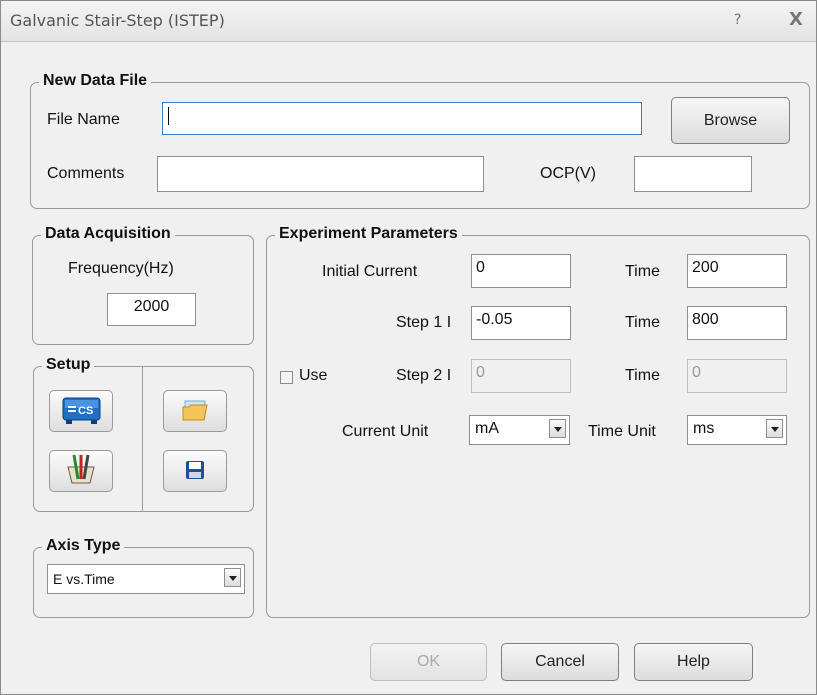 This screenshot has height=695, width=817. I want to click on use-step-2-checkbox, so click(286, 377).